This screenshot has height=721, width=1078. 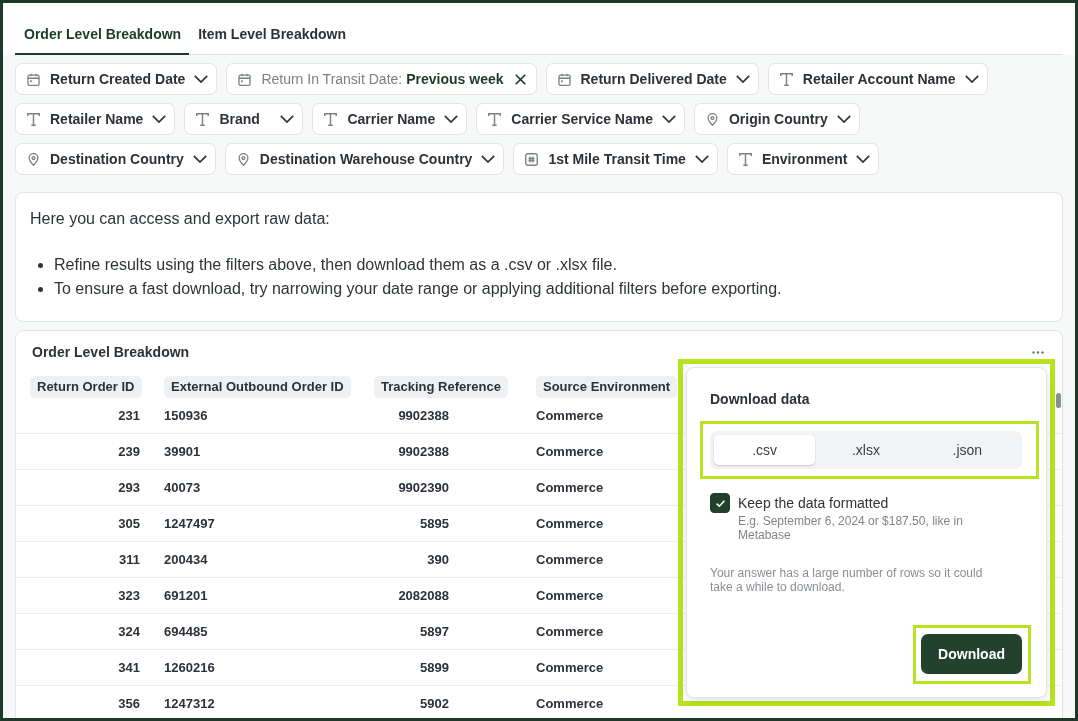 What do you see at coordinates (813, 503) in the screenshot?
I see `checkbox-label: Keep the data formatted` at bounding box center [813, 503].